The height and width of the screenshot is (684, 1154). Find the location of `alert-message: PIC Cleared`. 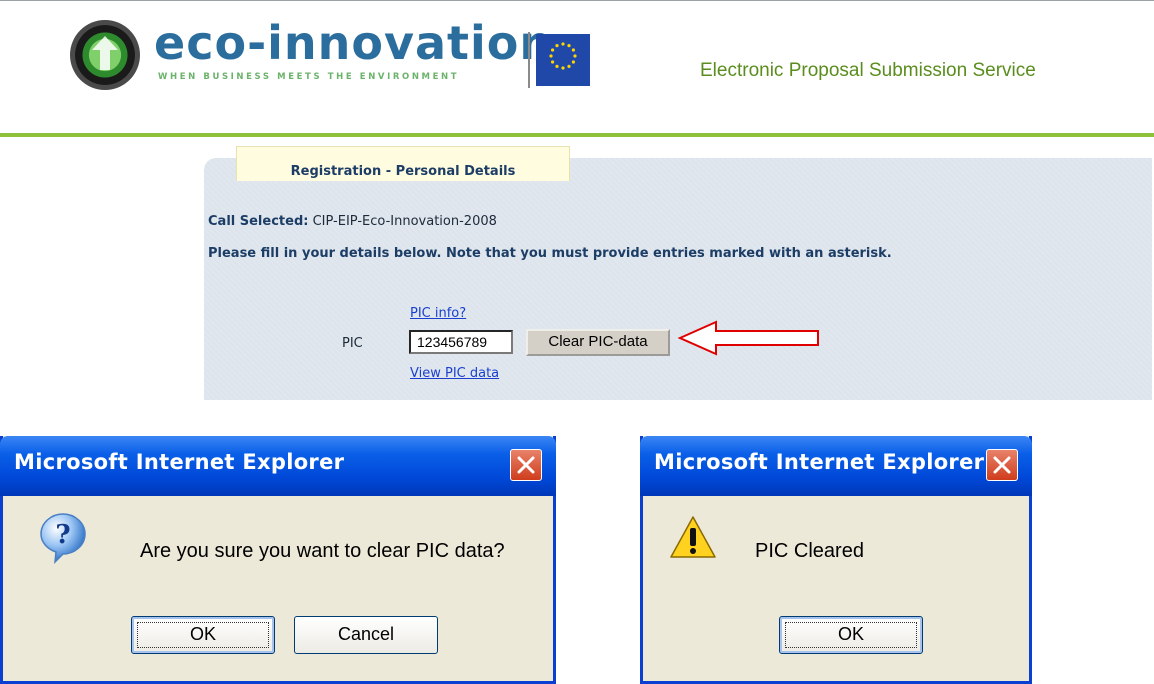

alert-message: PIC Cleared is located at coordinates (809, 551).